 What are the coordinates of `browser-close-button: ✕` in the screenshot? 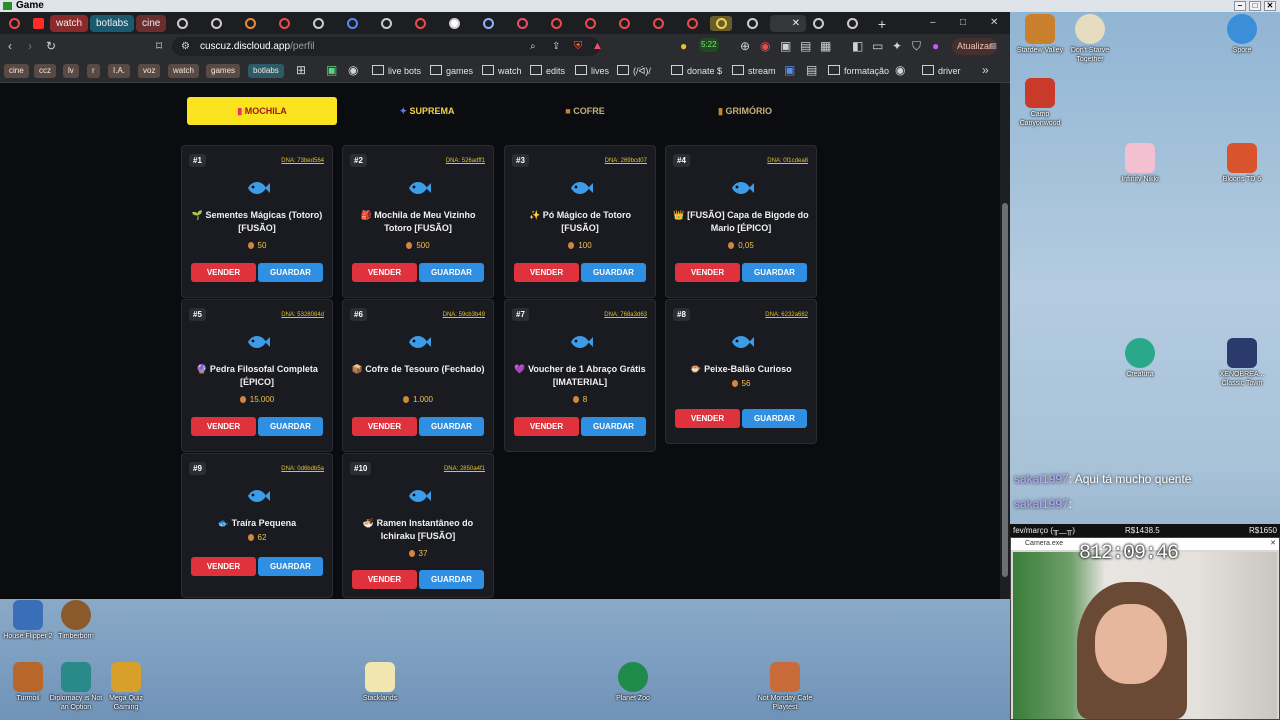 It's located at (994, 23).